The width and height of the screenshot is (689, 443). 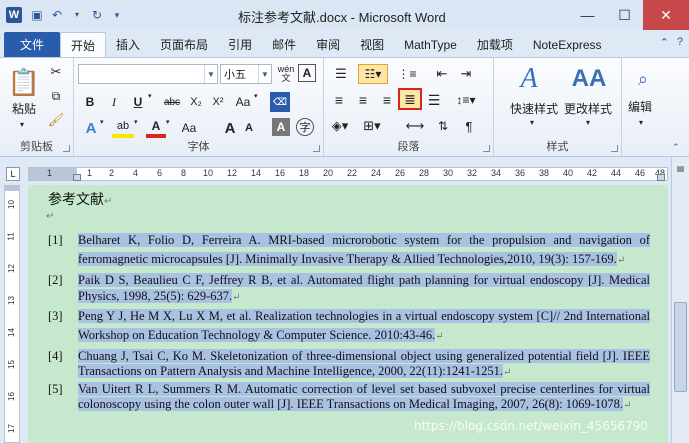 I want to click on help-icon: ?, so click(x=680, y=42).